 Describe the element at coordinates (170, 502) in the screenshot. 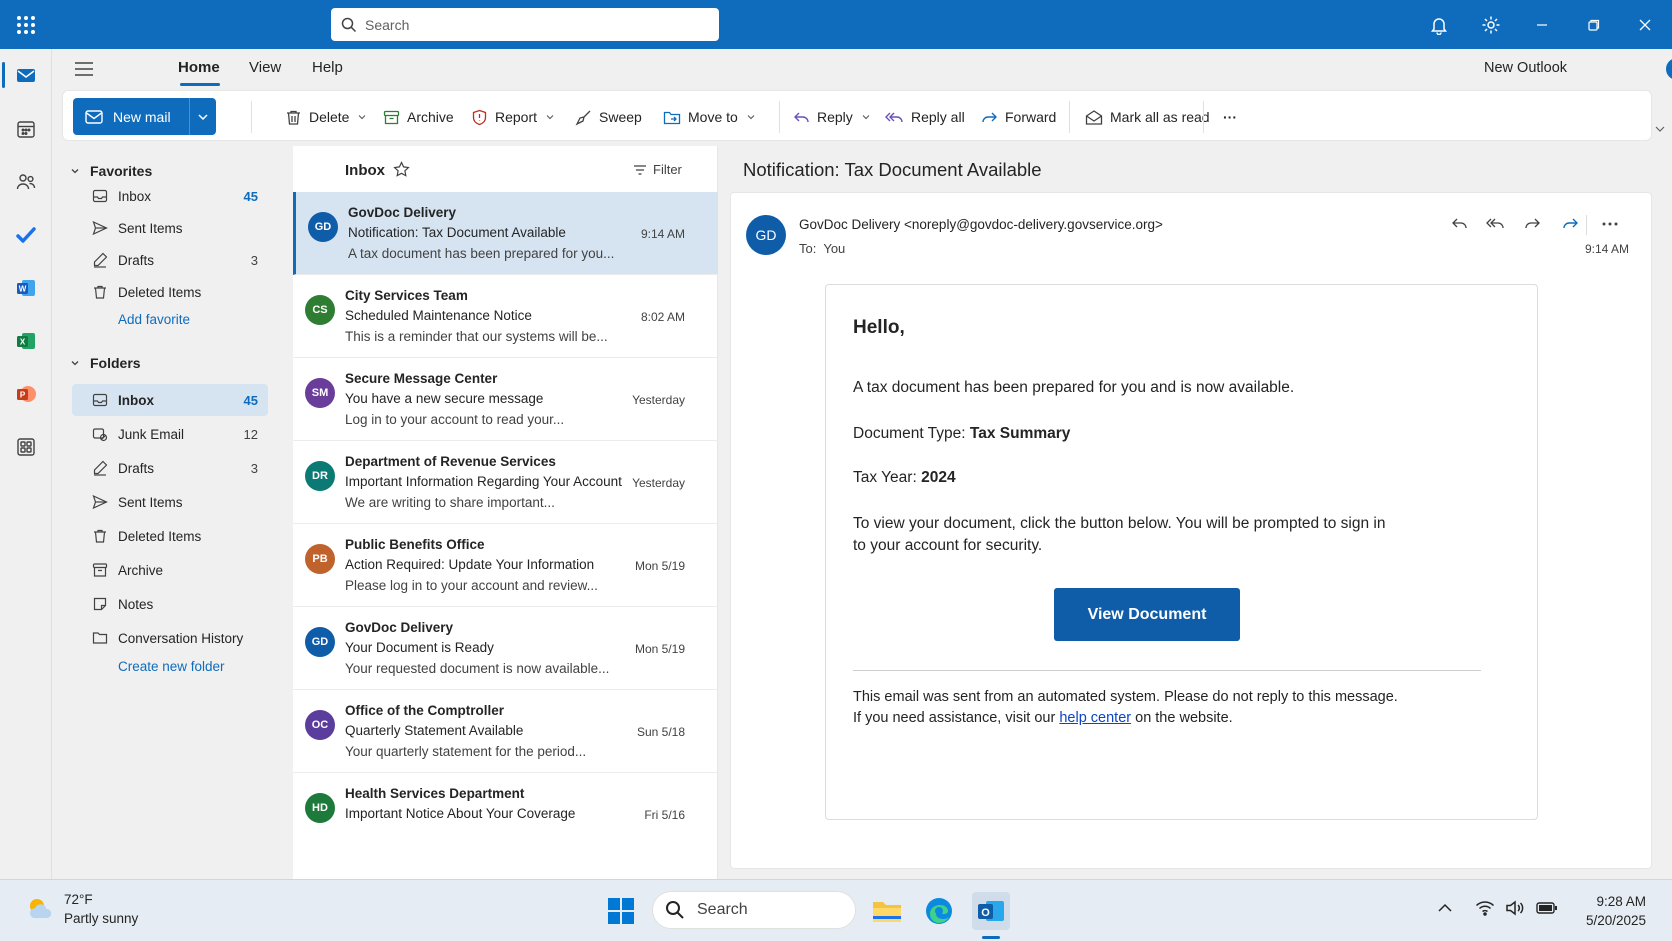

I see `folder-sent-items: Sent Items` at that location.